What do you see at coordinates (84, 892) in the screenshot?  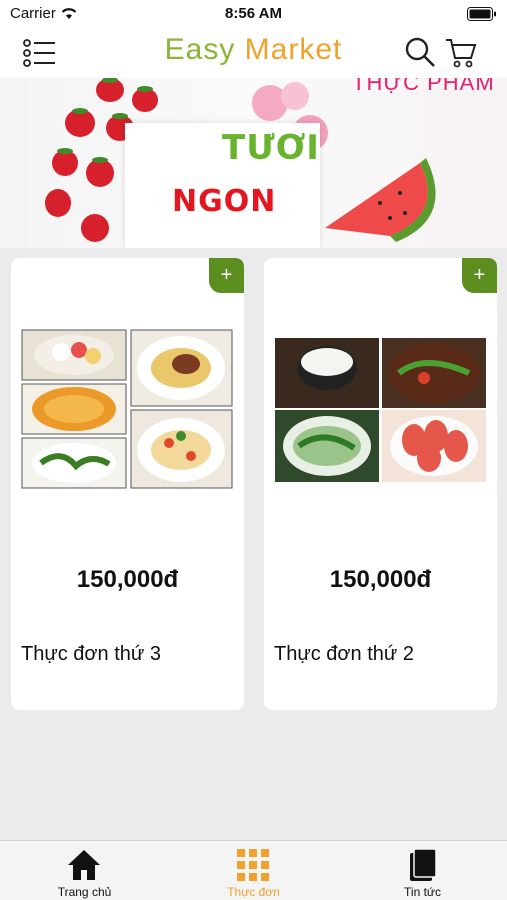 I see `tab-home-label: Trang chủ` at bounding box center [84, 892].